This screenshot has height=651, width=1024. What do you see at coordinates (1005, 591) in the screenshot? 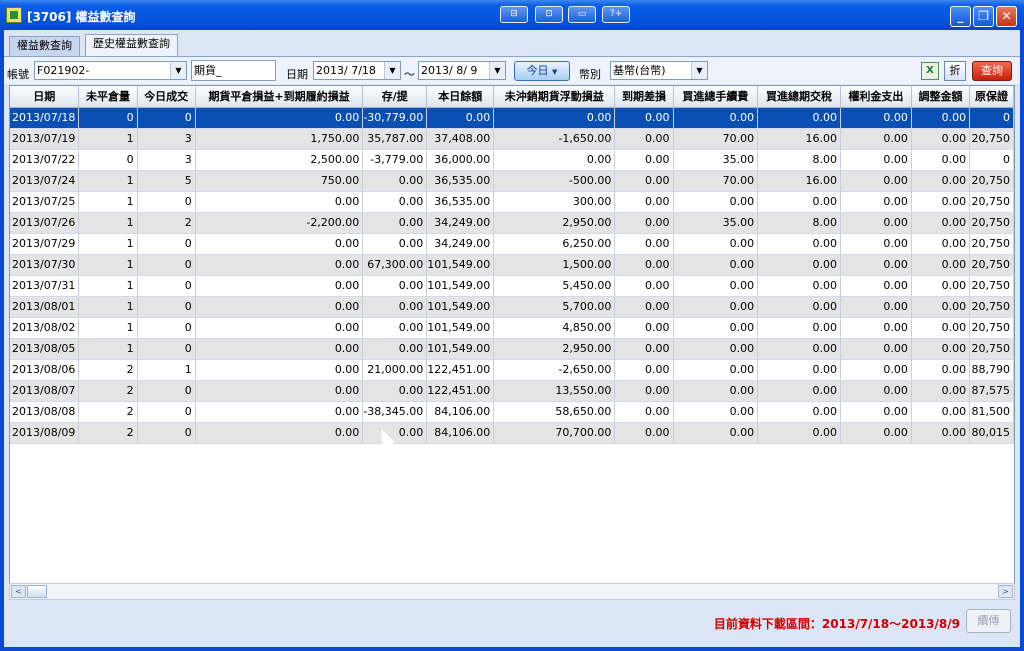
I see `scroll-right-icon: >` at bounding box center [1005, 591].